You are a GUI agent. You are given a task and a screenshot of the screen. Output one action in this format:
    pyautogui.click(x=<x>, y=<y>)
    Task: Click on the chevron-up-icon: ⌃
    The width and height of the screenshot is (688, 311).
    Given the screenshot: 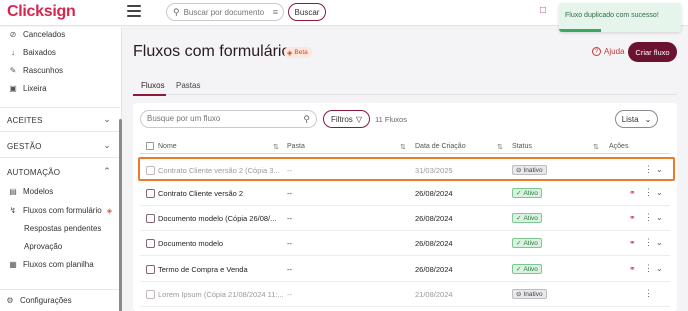 What is the action you would take?
    pyautogui.click(x=107, y=171)
    